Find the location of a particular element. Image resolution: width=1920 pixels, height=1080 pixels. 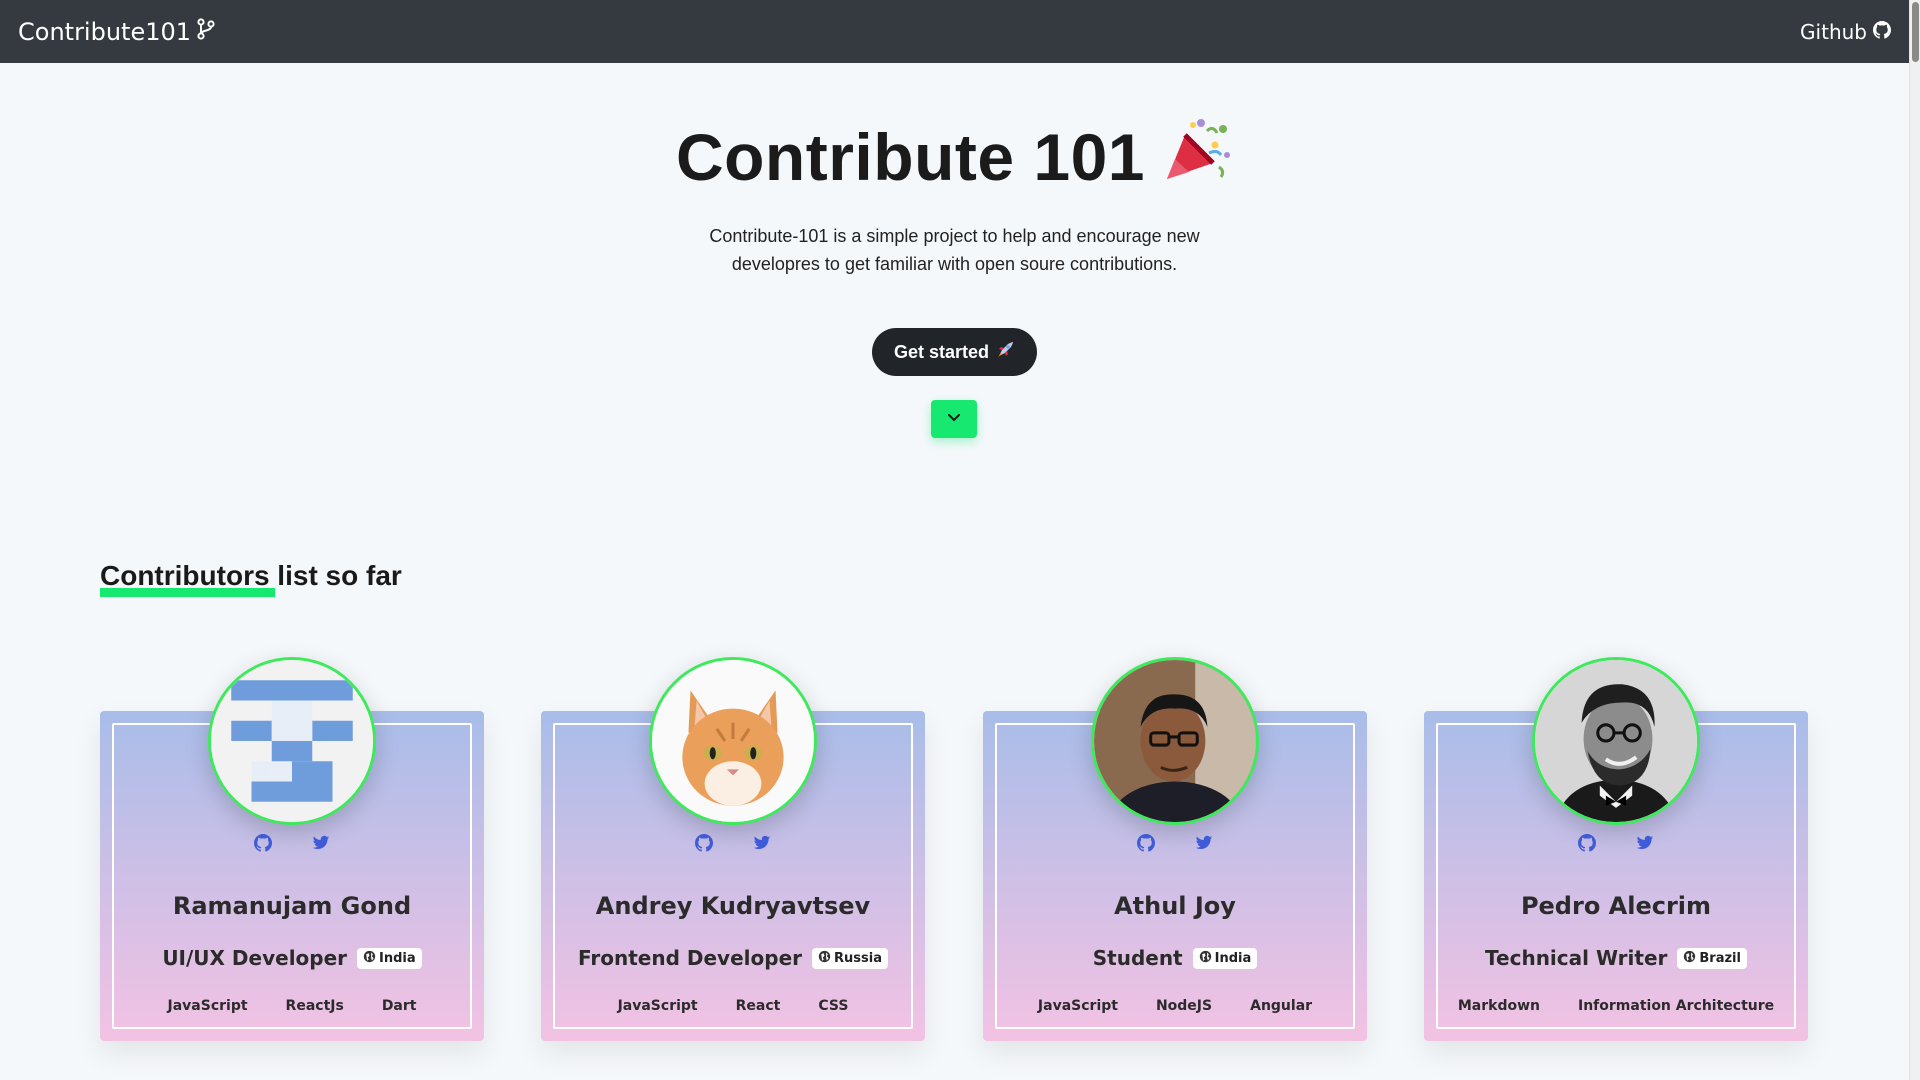

skill-tag: NodeJS is located at coordinates (1184, 1006).